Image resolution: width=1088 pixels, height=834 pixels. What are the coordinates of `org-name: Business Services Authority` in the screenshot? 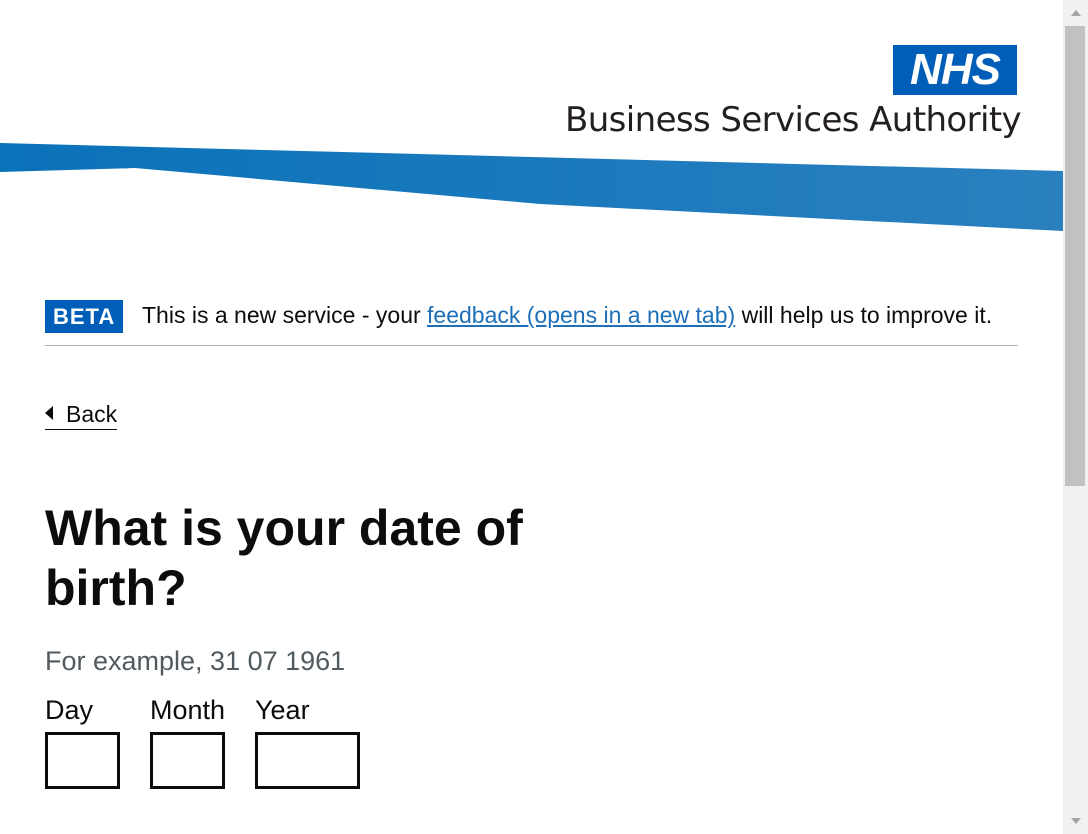 It's located at (793, 120).